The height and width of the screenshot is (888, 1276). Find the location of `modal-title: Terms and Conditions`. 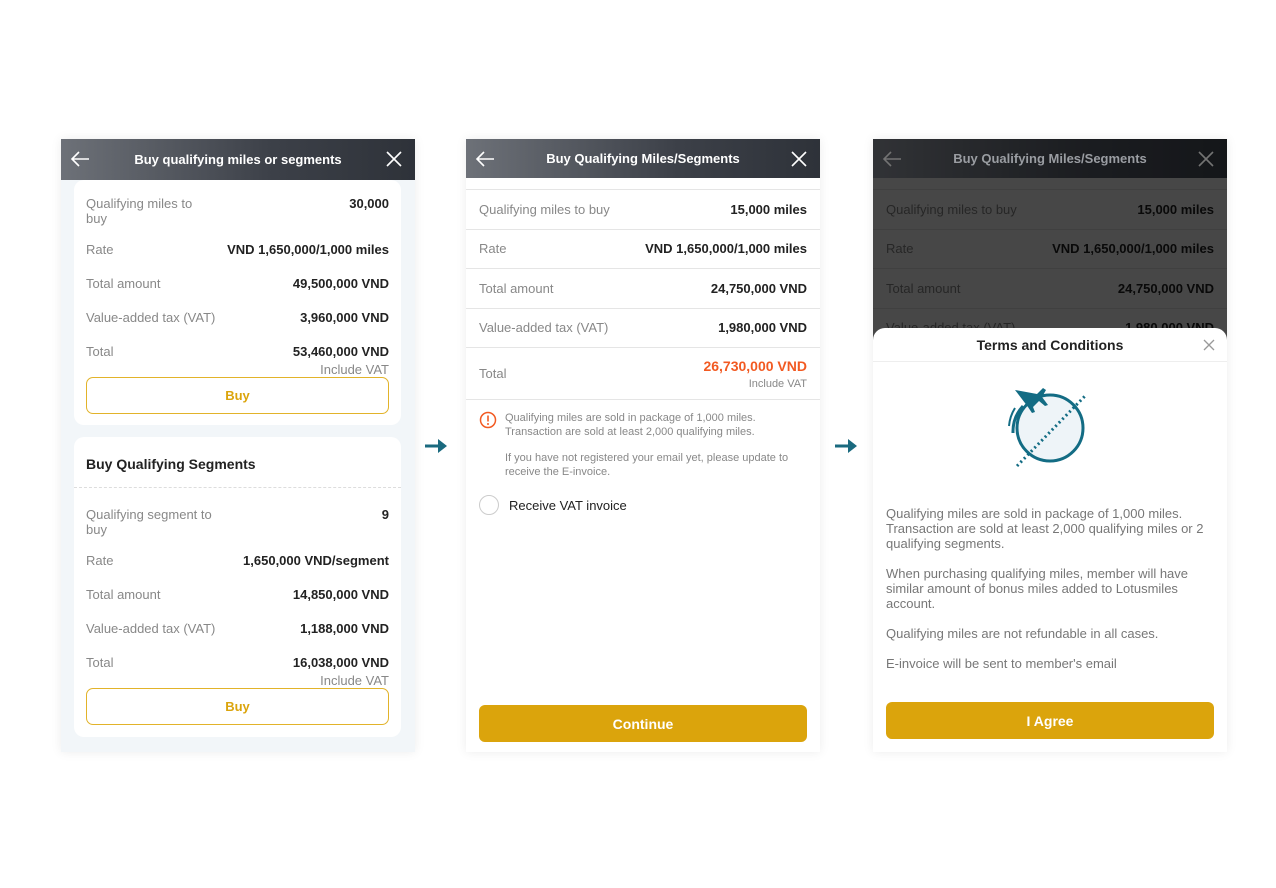

modal-title: Terms and Conditions is located at coordinates (1050, 344).